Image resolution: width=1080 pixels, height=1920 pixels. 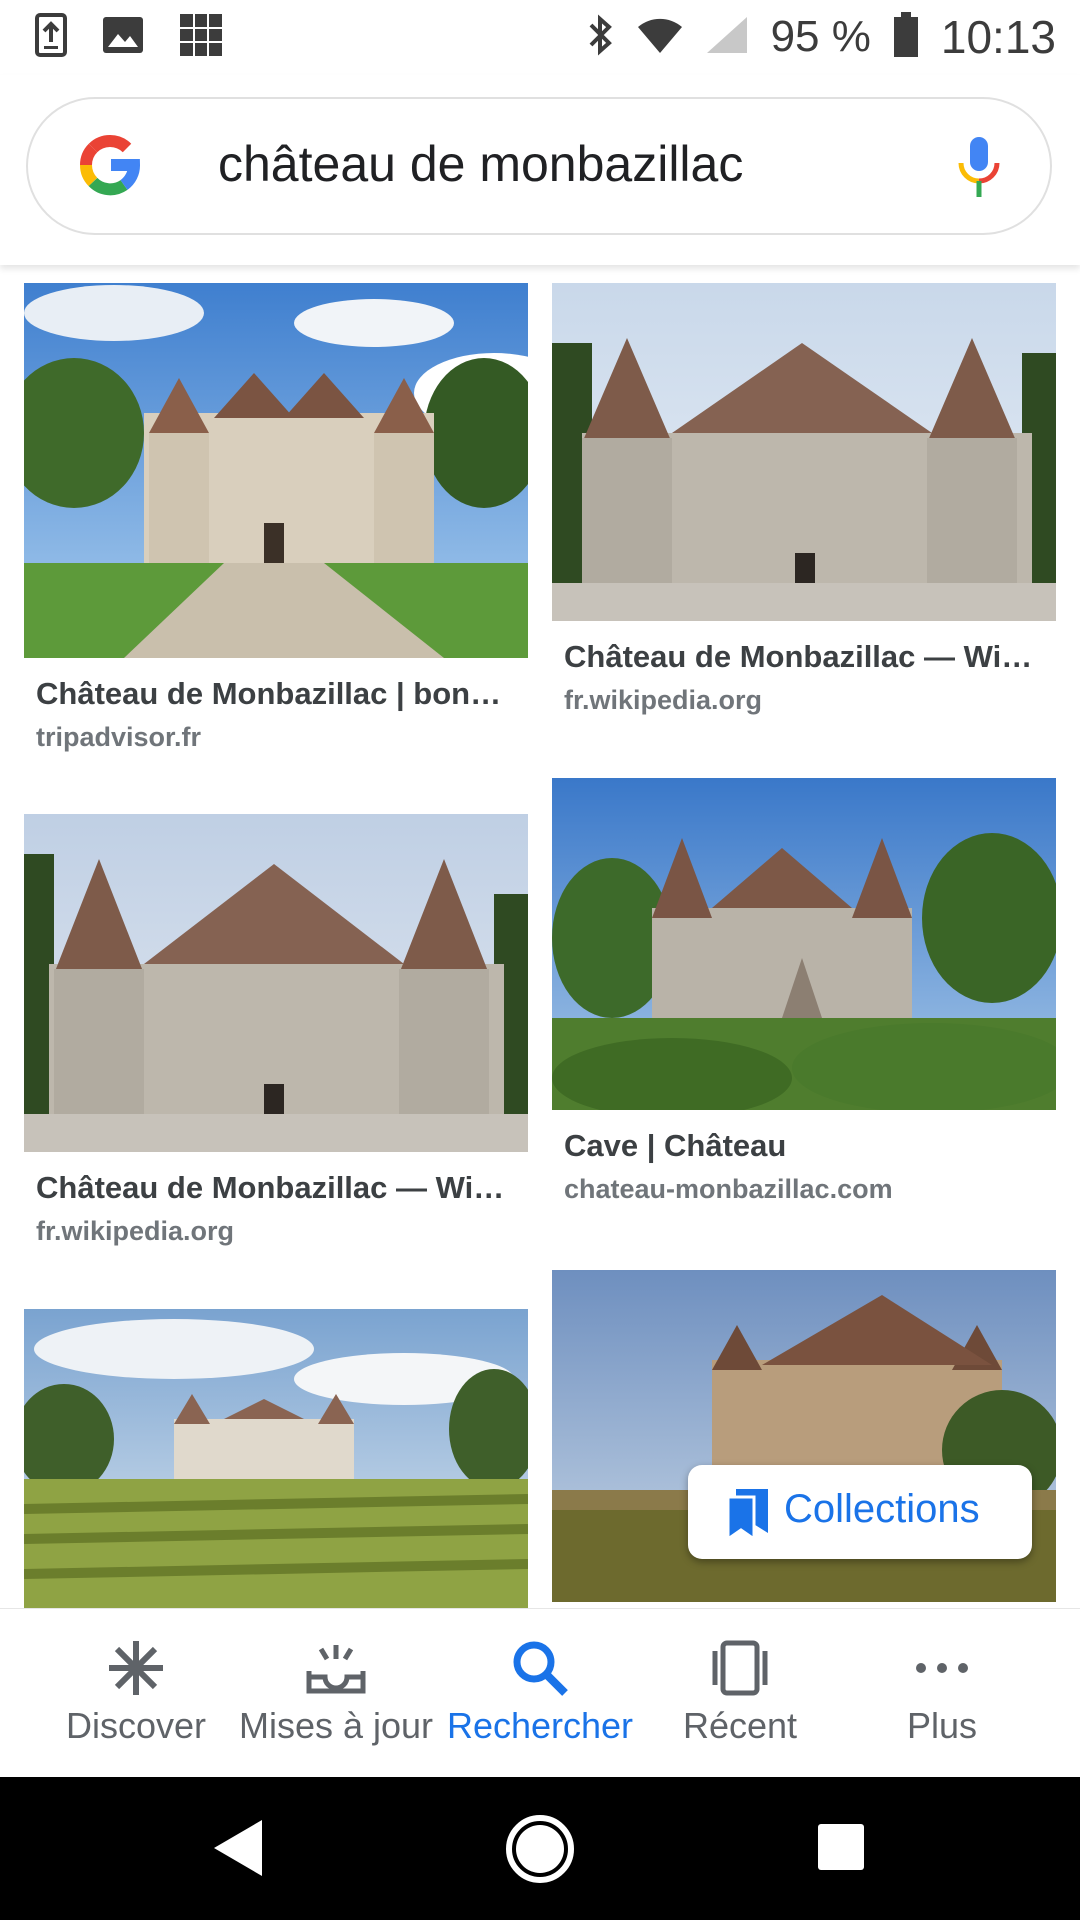 What do you see at coordinates (540, 1670) in the screenshot?
I see `search-icon` at bounding box center [540, 1670].